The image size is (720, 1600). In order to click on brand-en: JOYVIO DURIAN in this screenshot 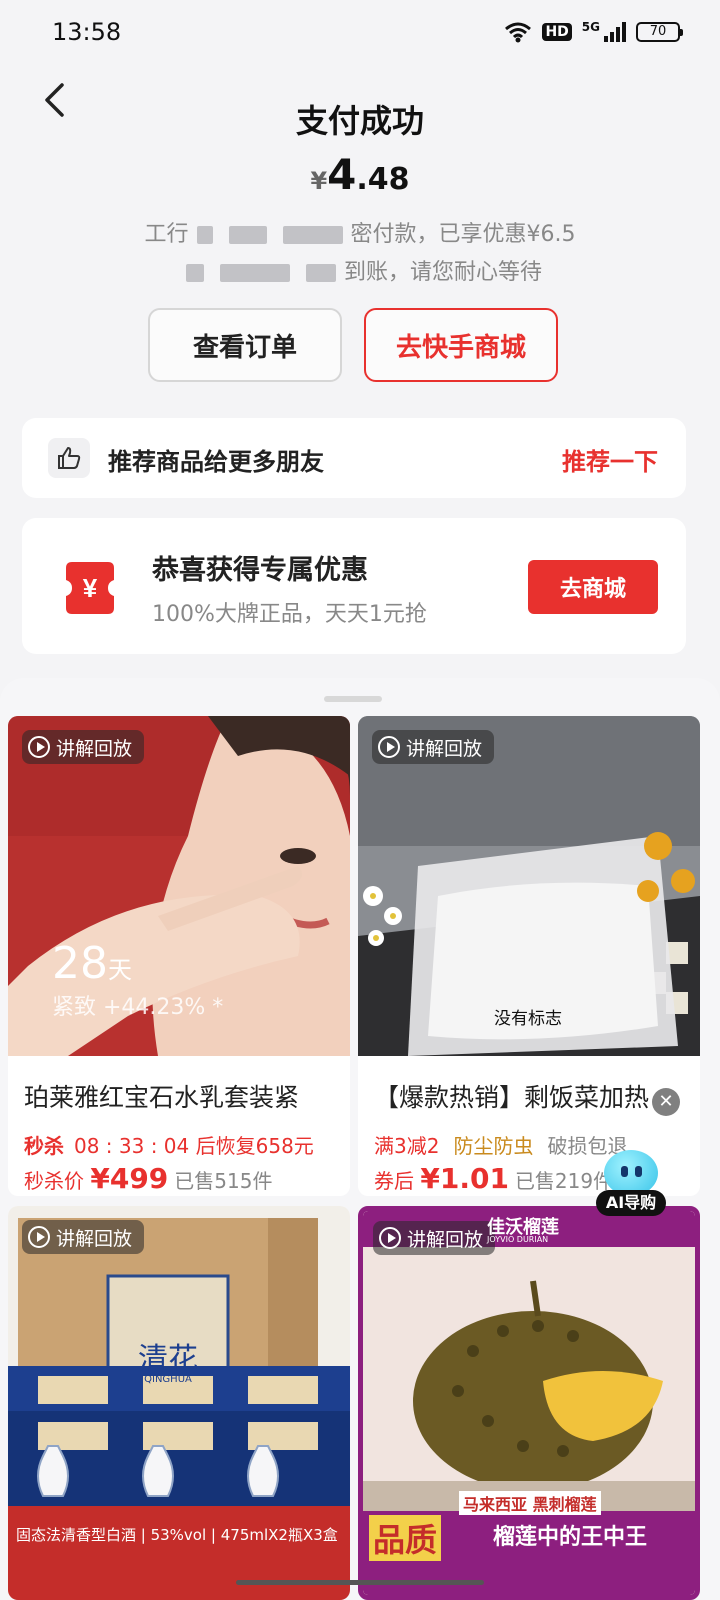, I will do `click(518, 1239)`.